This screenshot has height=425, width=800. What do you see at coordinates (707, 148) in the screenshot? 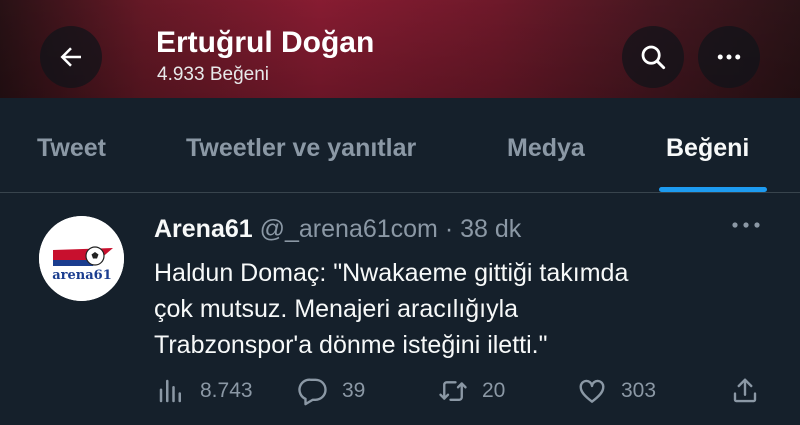
I see `tab-likes: Beğeni` at bounding box center [707, 148].